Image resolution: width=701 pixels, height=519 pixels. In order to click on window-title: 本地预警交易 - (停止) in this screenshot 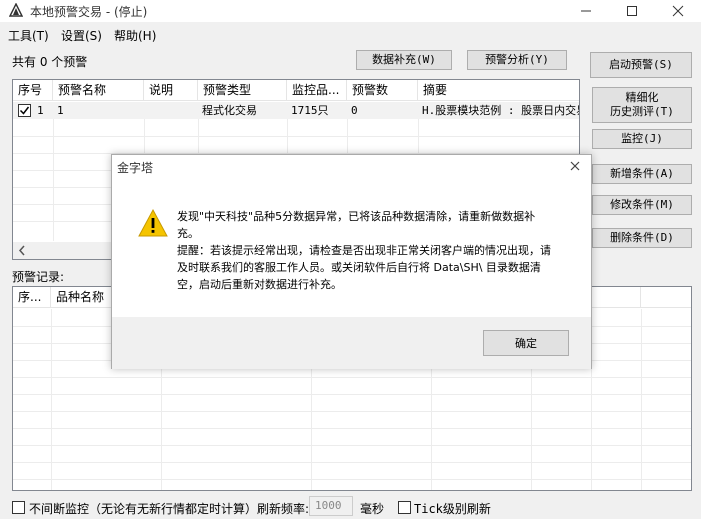, I will do `click(89, 12)`.